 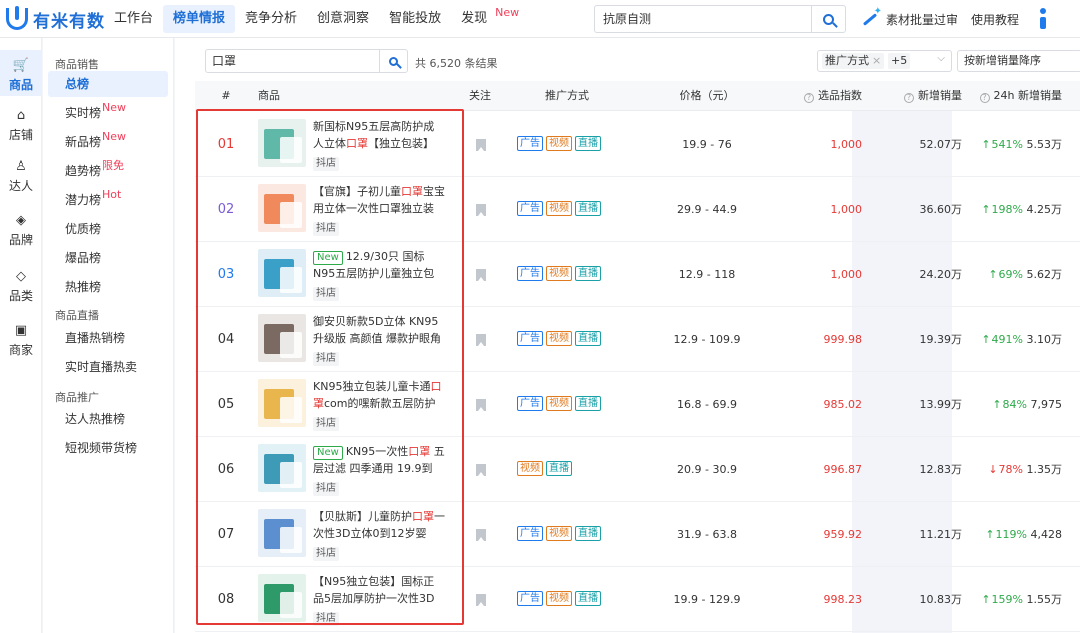 I want to click on top-search-button, so click(x=828, y=19).